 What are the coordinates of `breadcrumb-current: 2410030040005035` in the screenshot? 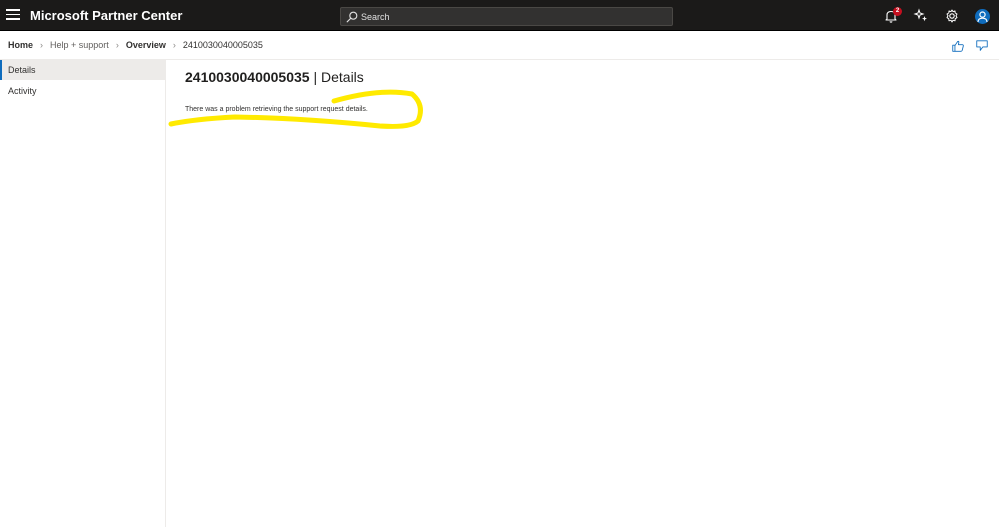 It's located at (222, 45).